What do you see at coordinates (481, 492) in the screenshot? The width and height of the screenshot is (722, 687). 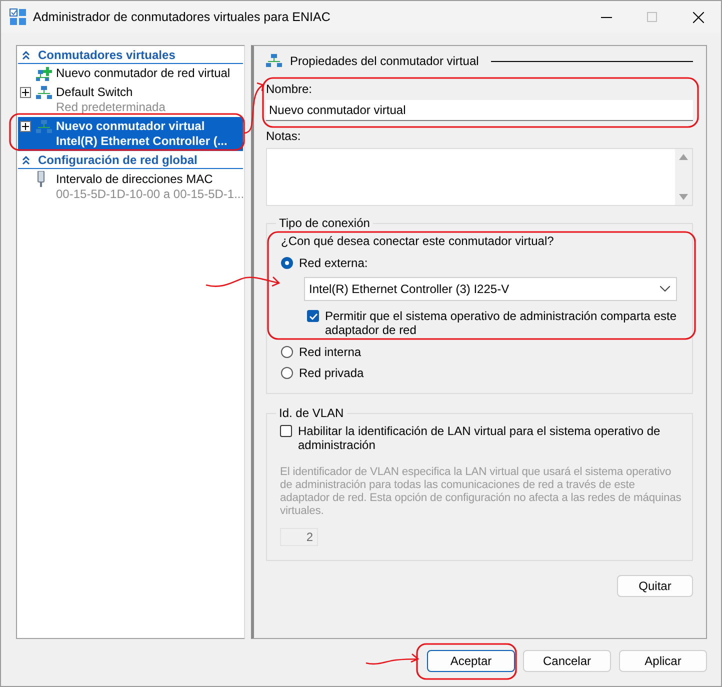 I see `description-text: El identificador de VLAN especifica la LAN virtual que usará el sistema operativo de administración para todas las comunicaciones de red a través de este adaptador de red. Esta opción de configuración no afecta a las redes de máquinas virtuales.` at bounding box center [481, 492].